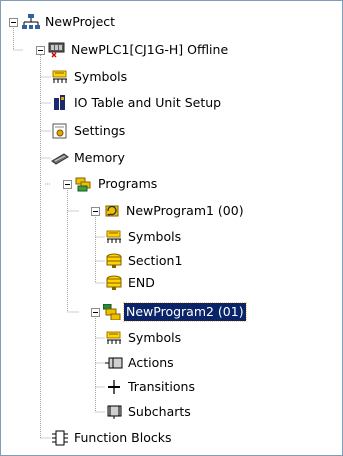 The height and width of the screenshot is (456, 343). What do you see at coordinates (161, 386) in the screenshot?
I see `tree-item-label: Transitions` at bounding box center [161, 386].